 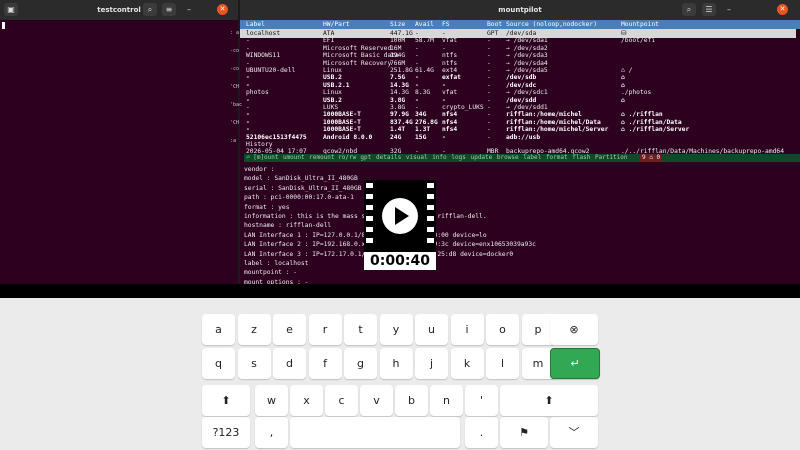 What do you see at coordinates (424, 24) in the screenshot?
I see `column-header: Avail` at bounding box center [424, 24].